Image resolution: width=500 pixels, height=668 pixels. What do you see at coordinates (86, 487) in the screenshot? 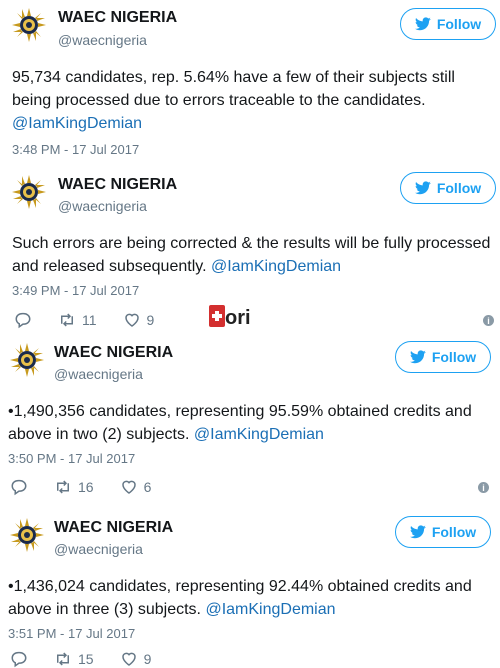
I see `retweet-count: 16` at bounding box center [86, 487].